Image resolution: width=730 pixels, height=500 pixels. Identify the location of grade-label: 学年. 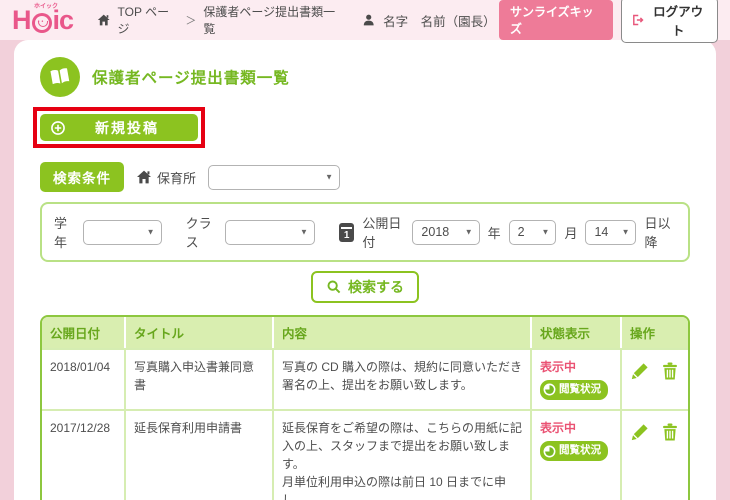
(61, 233).